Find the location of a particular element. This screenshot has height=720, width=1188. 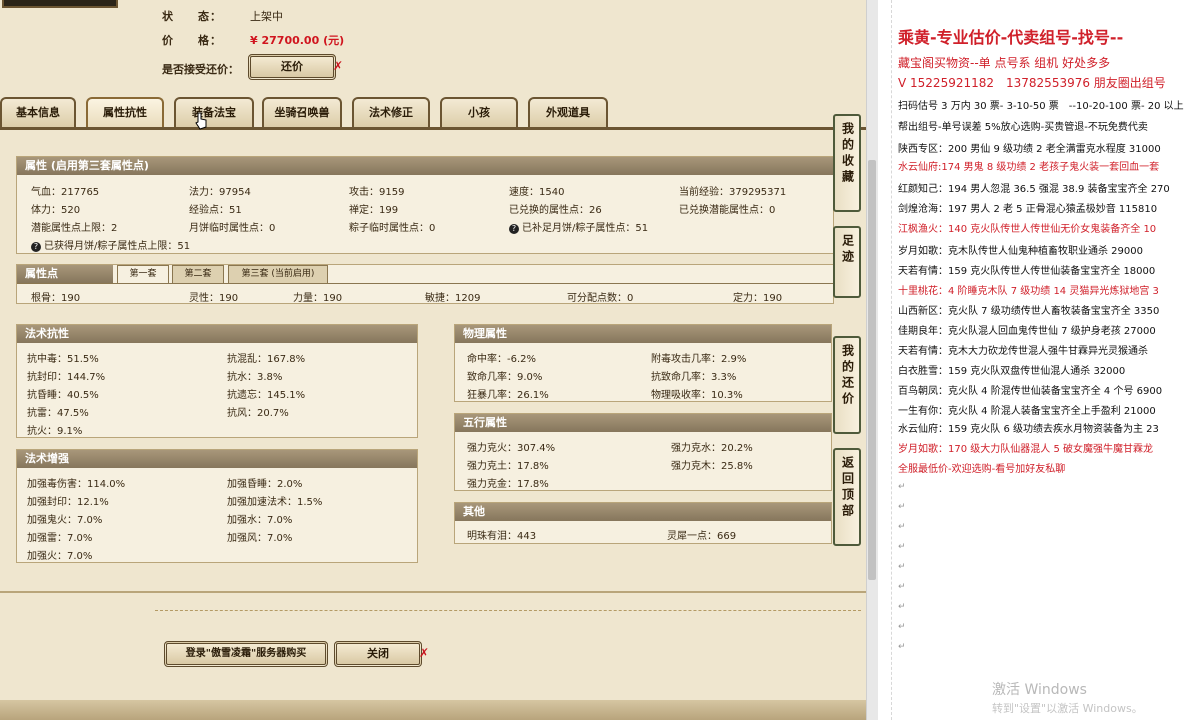

attr-zongzi-temp: 粽子临时属性点：0 is located at coordinates (392, 228).